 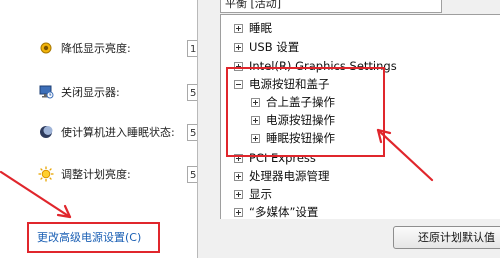 I want to click on tree-item-label: “多媒体”设置, so click(x=284, y=212).